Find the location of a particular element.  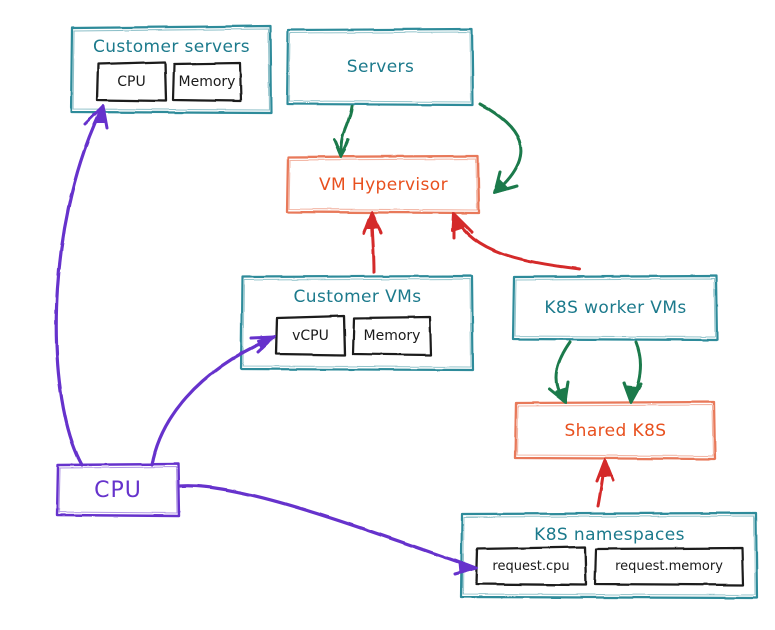

edge-k8sworker-to-hypervisor is located at coordinates (516, 241).